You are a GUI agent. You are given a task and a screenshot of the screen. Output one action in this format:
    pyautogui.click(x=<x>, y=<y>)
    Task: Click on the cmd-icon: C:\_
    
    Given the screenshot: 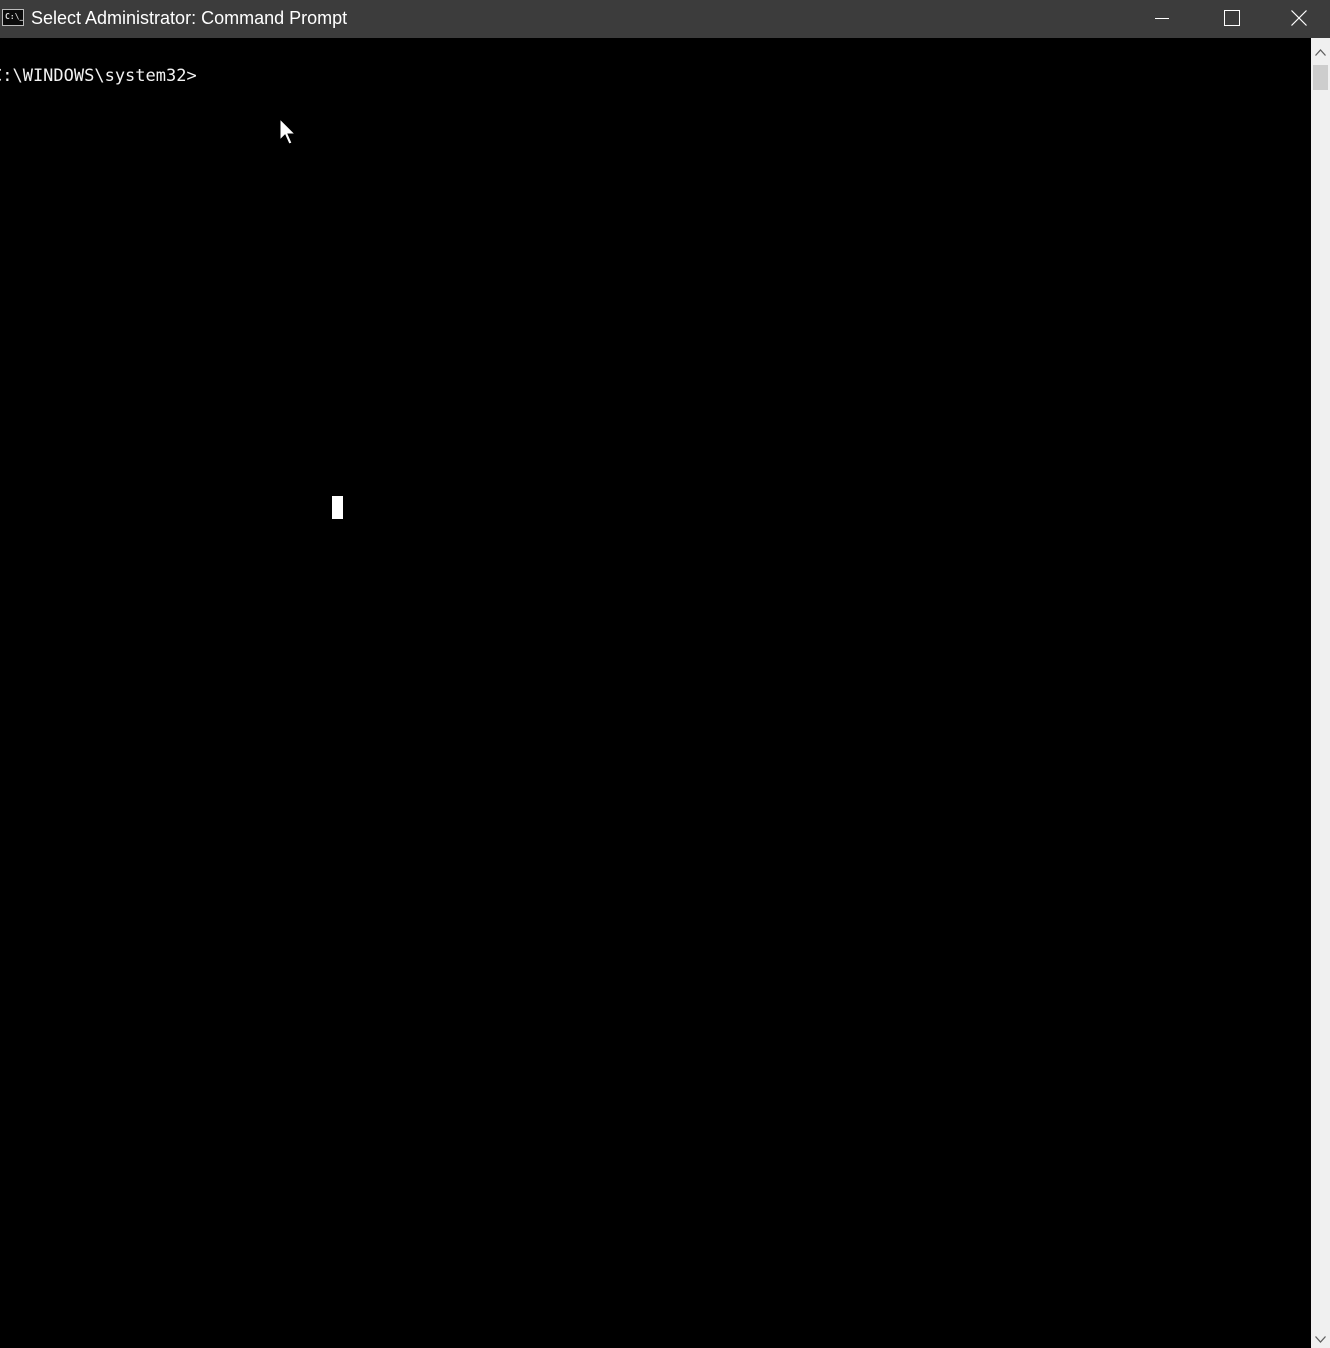 What is the action you would take?
    pyautogui.click(x=13, y=17)
    